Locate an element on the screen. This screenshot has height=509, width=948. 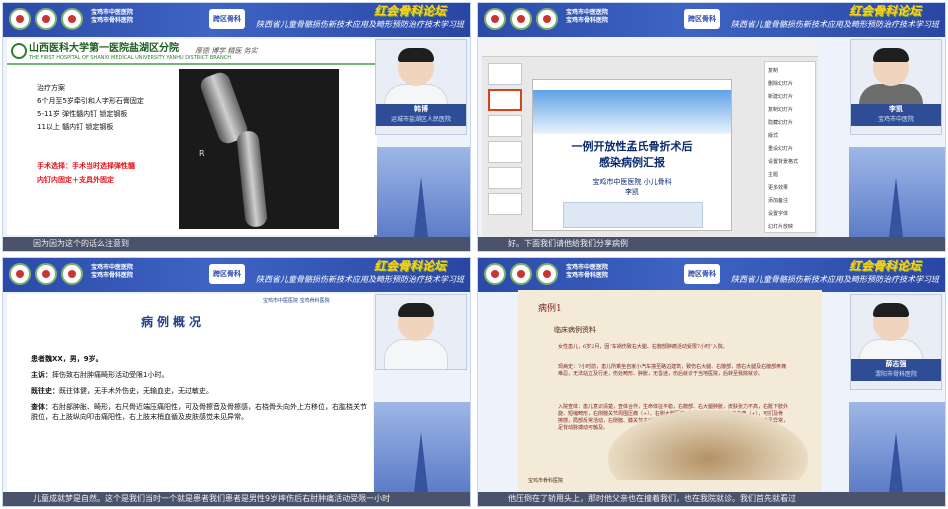
slide-hospital-name: 山西医科大学第一医院盐湖区分院 is located at coordinates (104, 48).